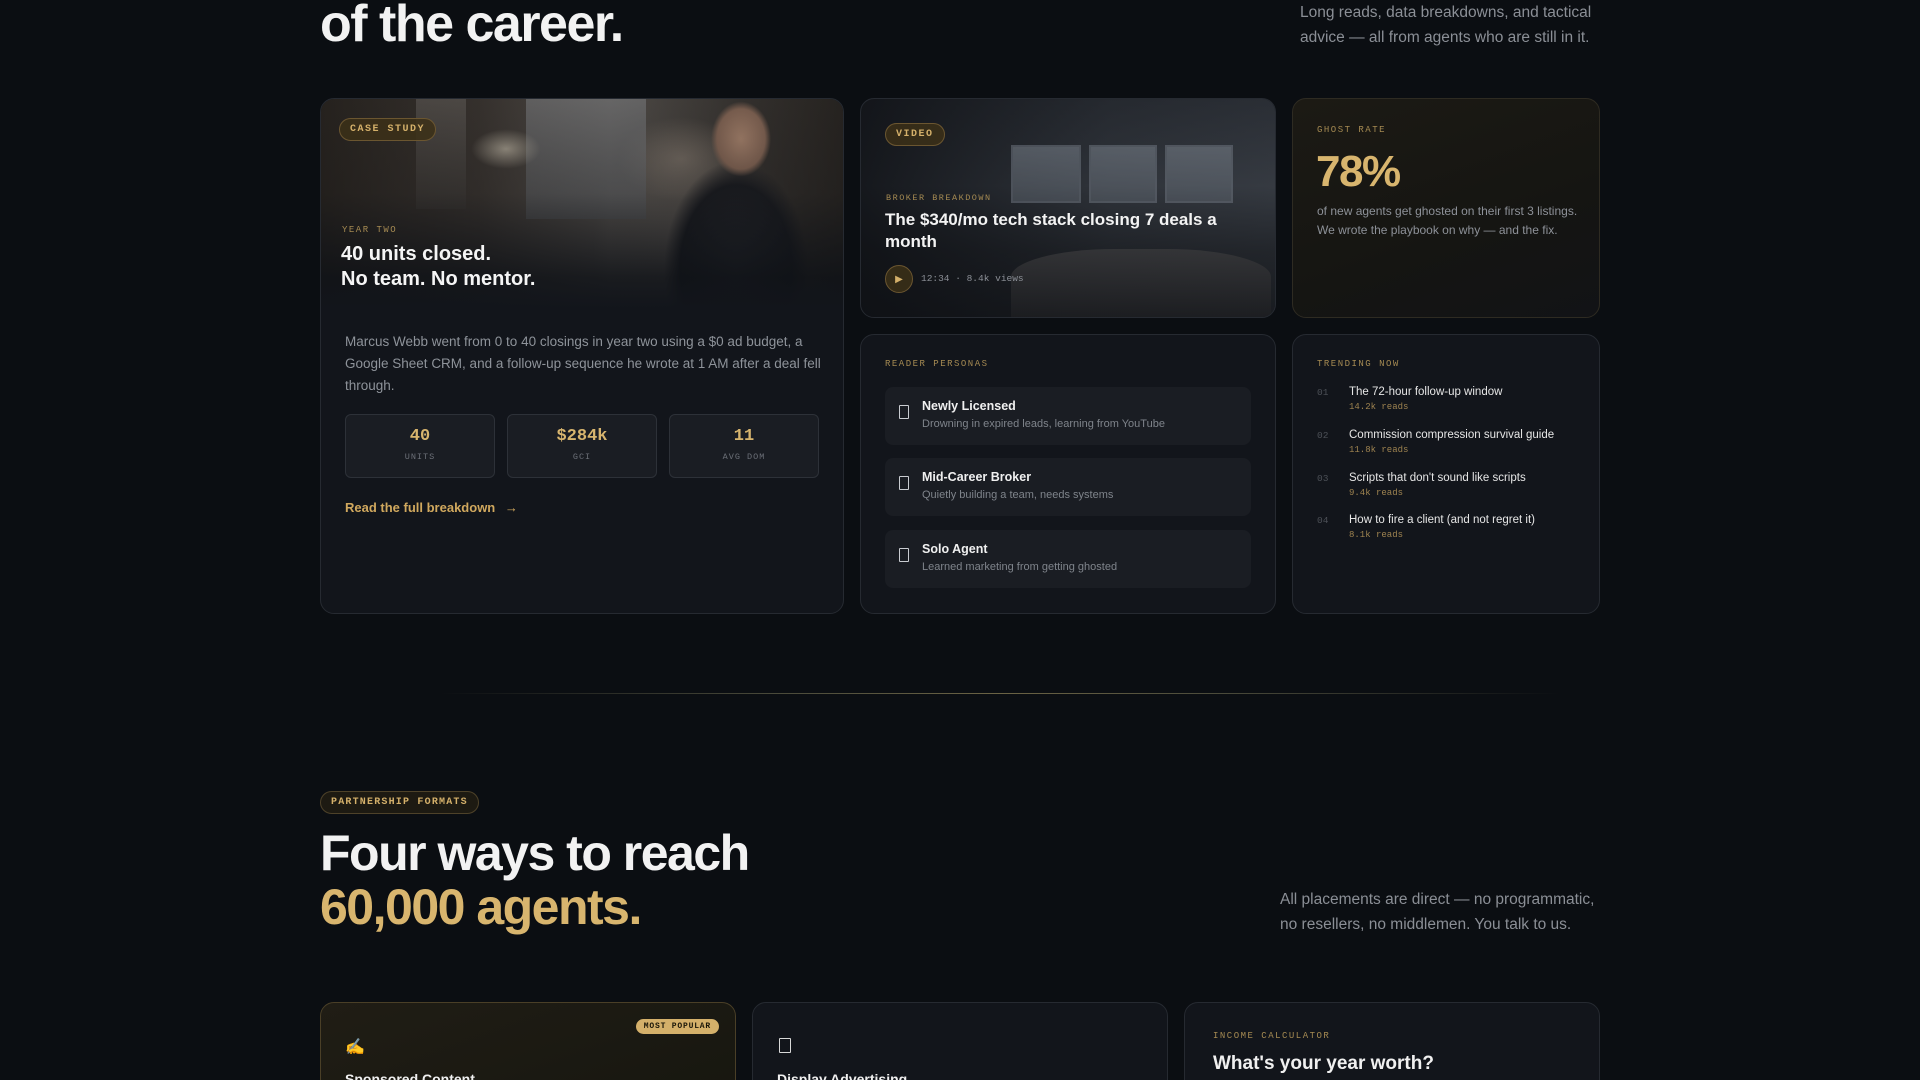  I want to click on persona-title: Mid-Career Broker, so click(977, 477).